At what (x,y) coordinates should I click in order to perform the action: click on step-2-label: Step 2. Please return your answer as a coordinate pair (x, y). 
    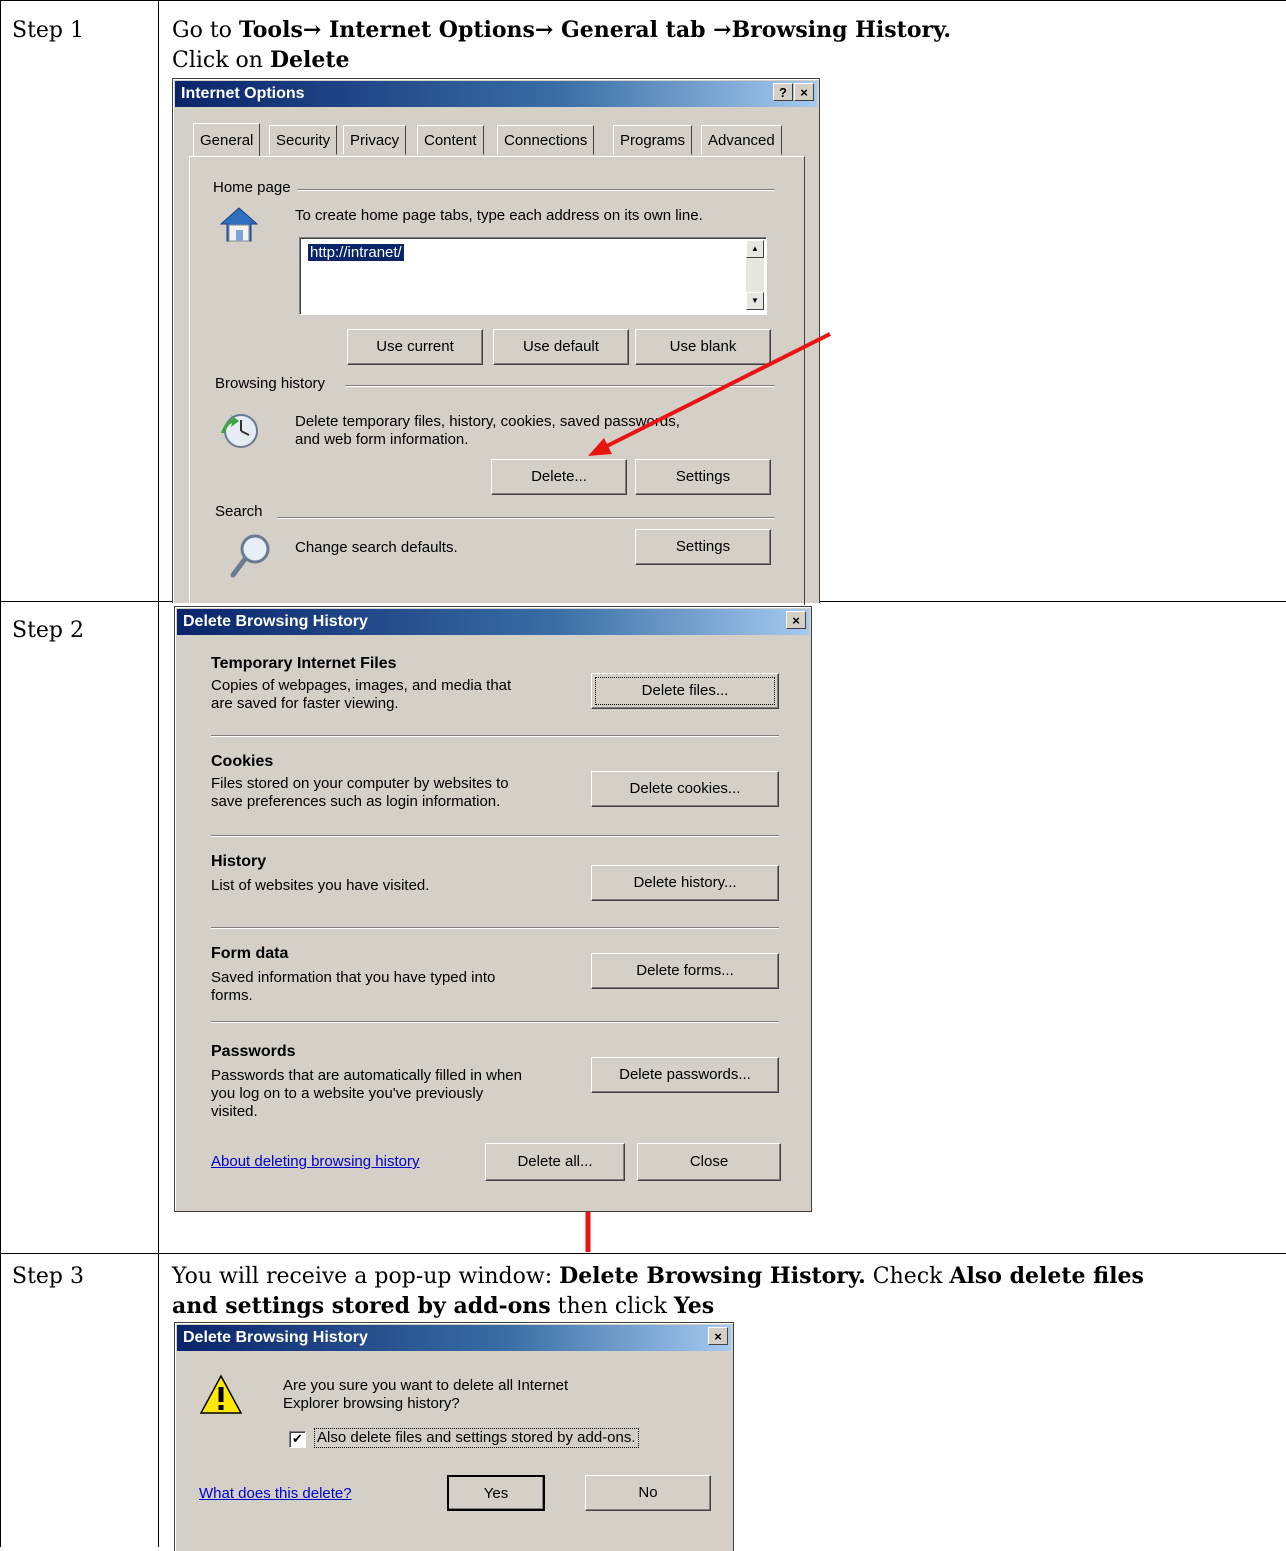
    Looking at the image, I should click on (48, 630).